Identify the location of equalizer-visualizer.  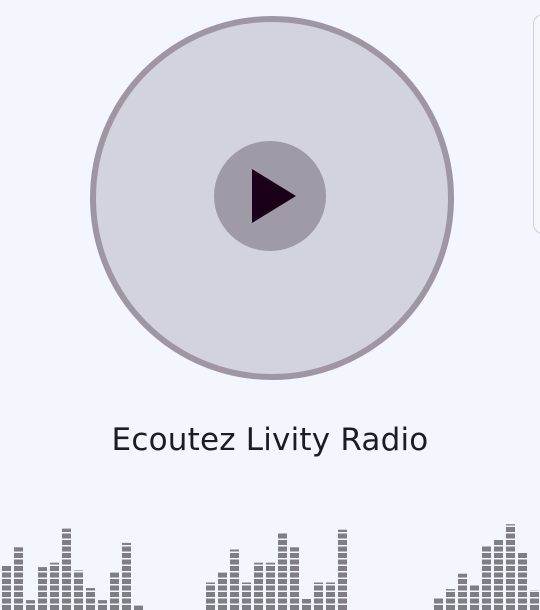
(270, 567).